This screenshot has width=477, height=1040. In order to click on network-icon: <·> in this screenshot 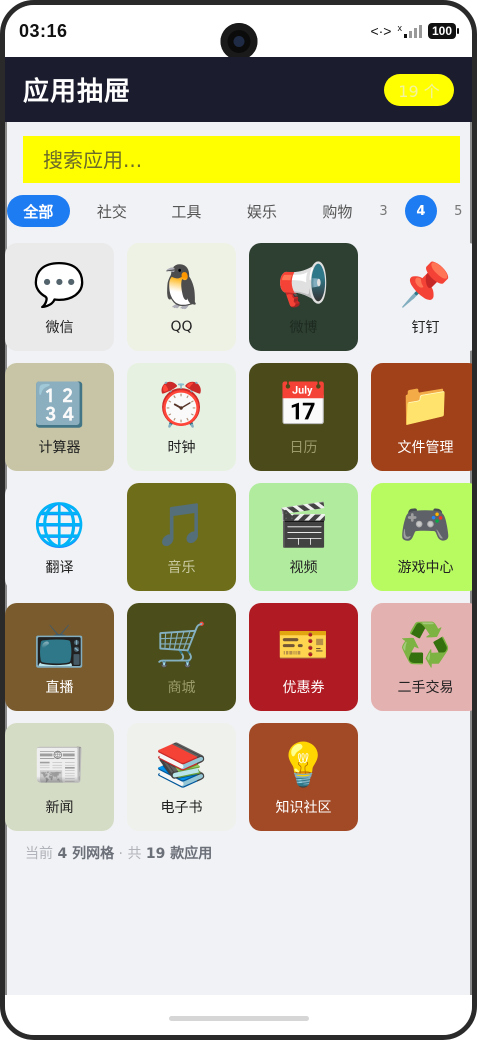, I will do `click(381, 31)`.